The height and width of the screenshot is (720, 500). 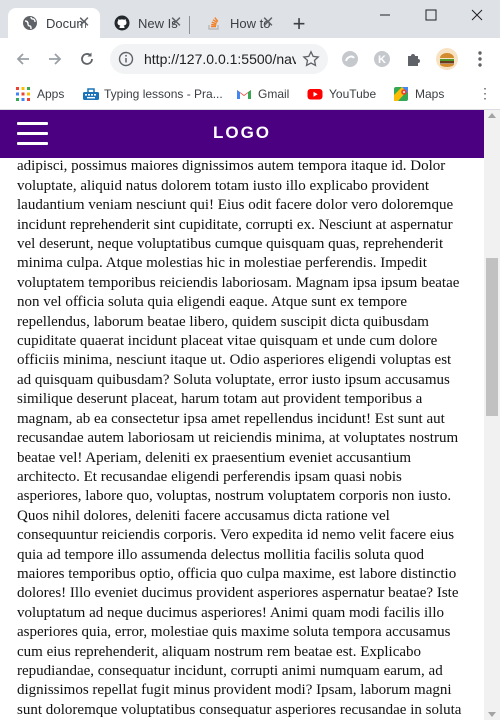 What do you see at coordinates (274, 94) in the screenshot?
I see `bookmark-label: Gmail` at bounding box center [274, 94].